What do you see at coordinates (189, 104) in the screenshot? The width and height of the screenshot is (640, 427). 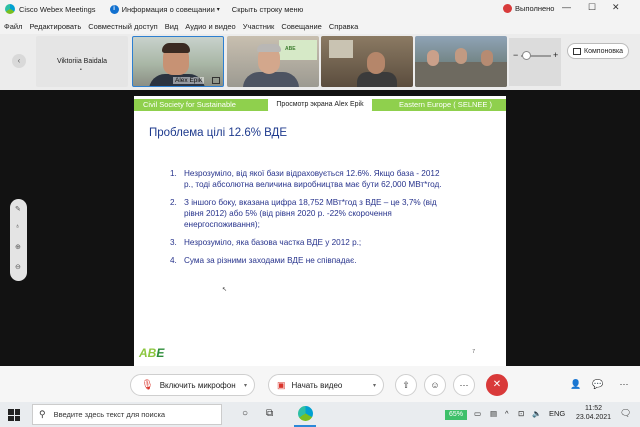 I see `banner-left-text: Civil Society for Sustainable` at bounding box center [189, 104].